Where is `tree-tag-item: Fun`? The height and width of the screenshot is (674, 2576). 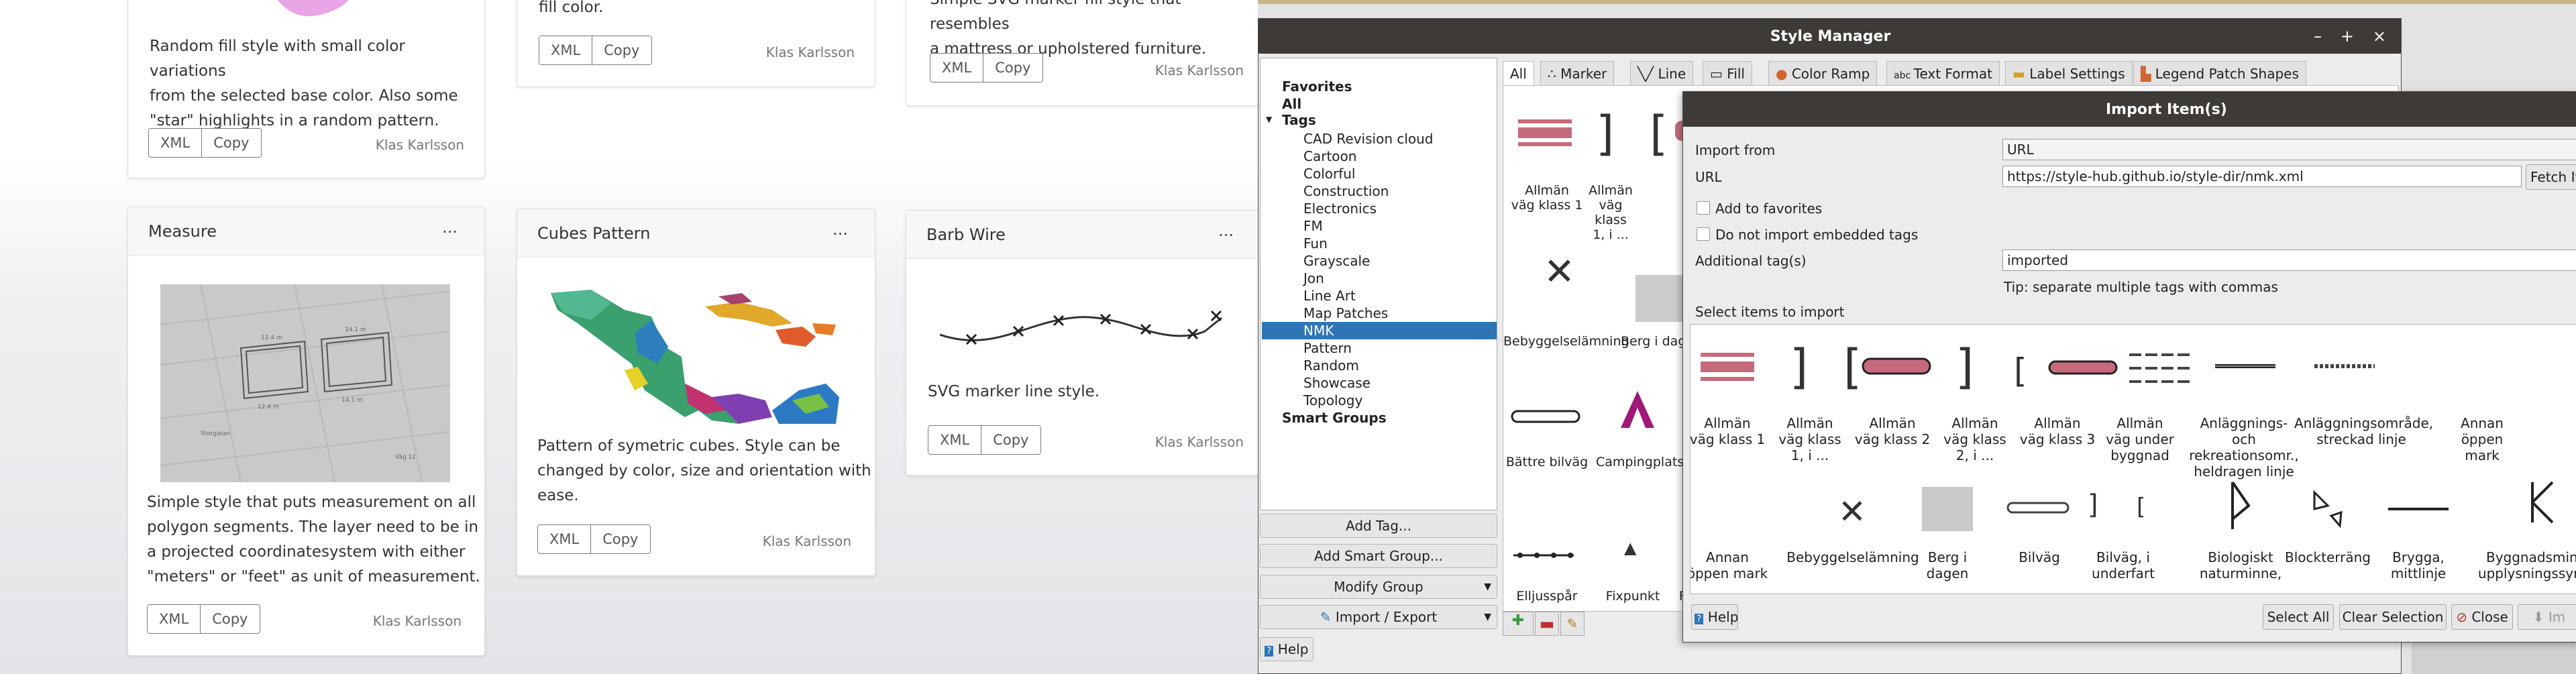
tree-tag-item: Fun is located at coordinates (1315, 243).